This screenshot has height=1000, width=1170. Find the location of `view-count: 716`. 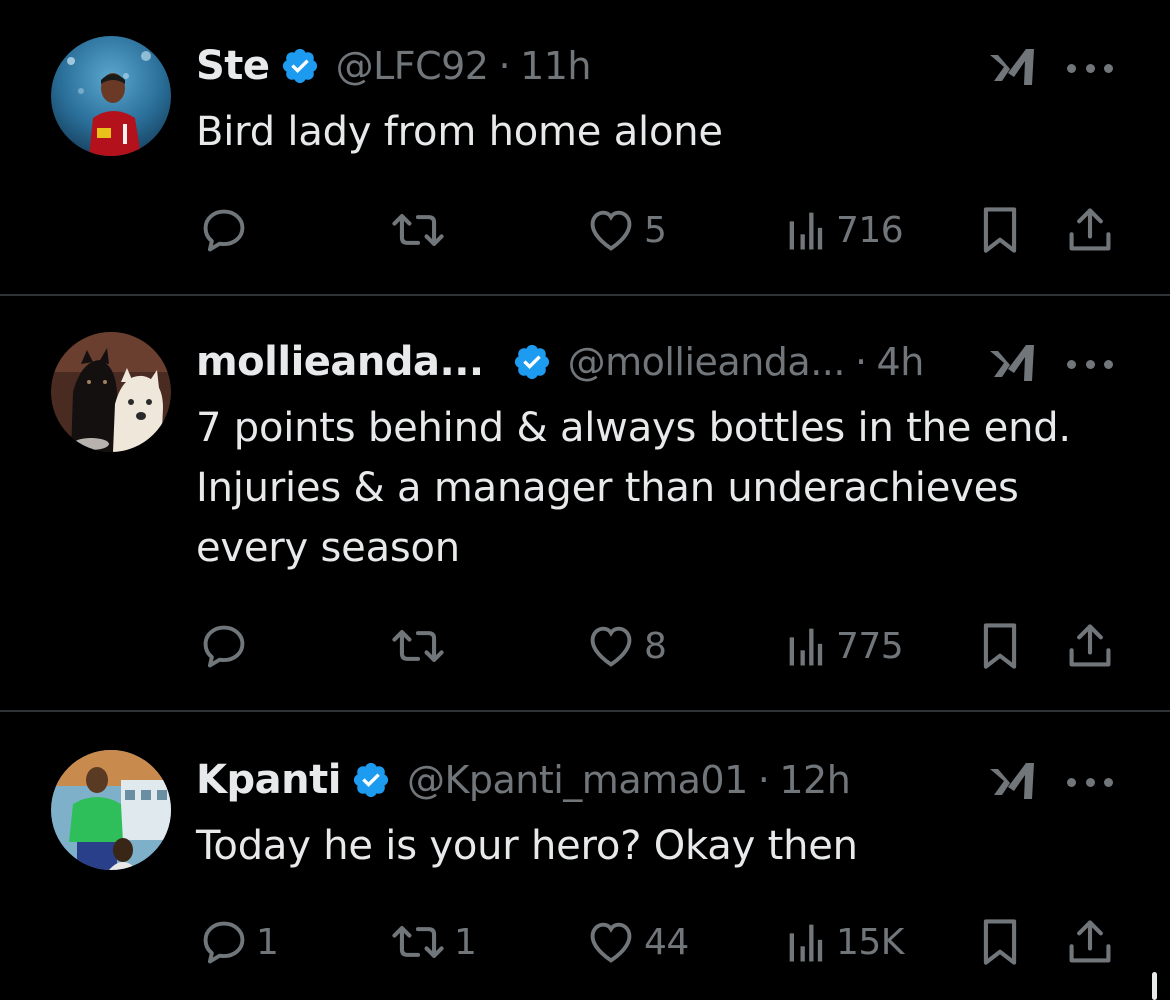

view-count: 716 is located at coordinates (870, 230).